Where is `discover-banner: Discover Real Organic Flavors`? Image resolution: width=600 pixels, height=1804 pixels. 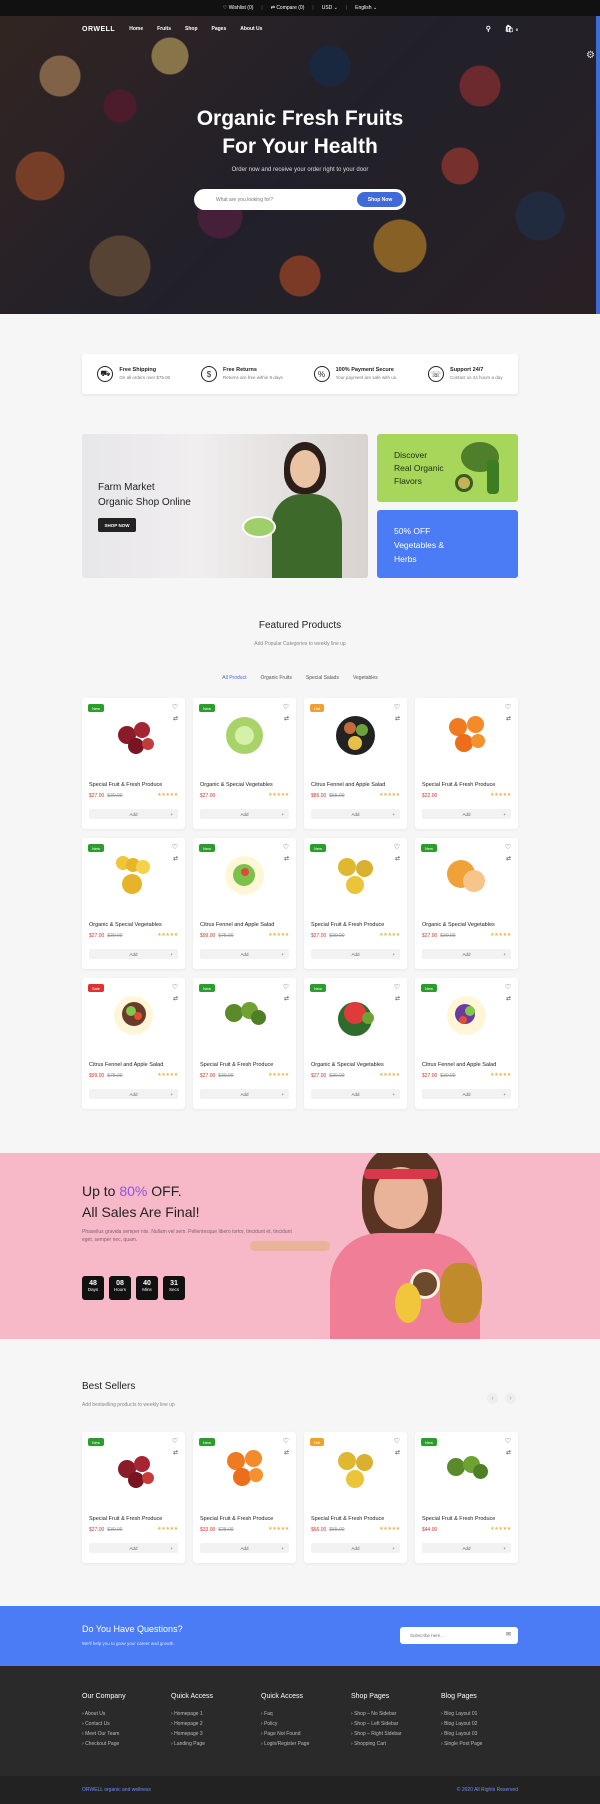 discover-banner: Discover Real Organic Flavors is located at coordinates (447, 468).